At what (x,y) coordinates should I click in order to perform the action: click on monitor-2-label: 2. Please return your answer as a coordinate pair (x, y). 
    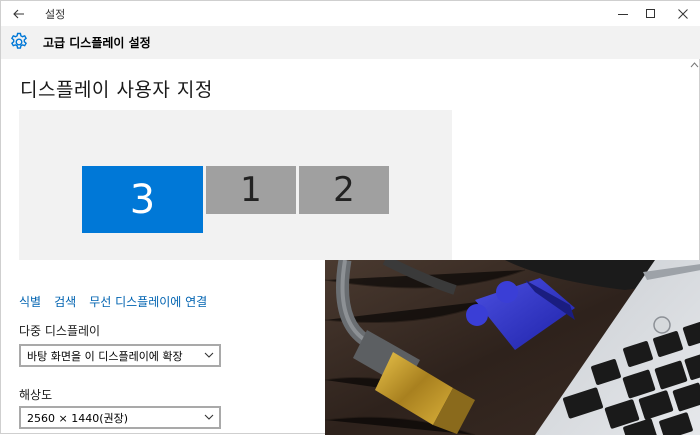
    Looking at the image, I should click on (344, 190).